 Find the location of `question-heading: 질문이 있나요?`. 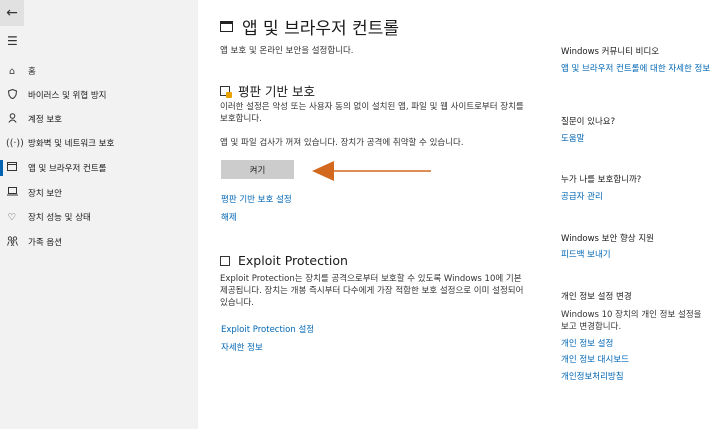

question-heading: 질문이 있나요? is located at coordinates (588, 122).